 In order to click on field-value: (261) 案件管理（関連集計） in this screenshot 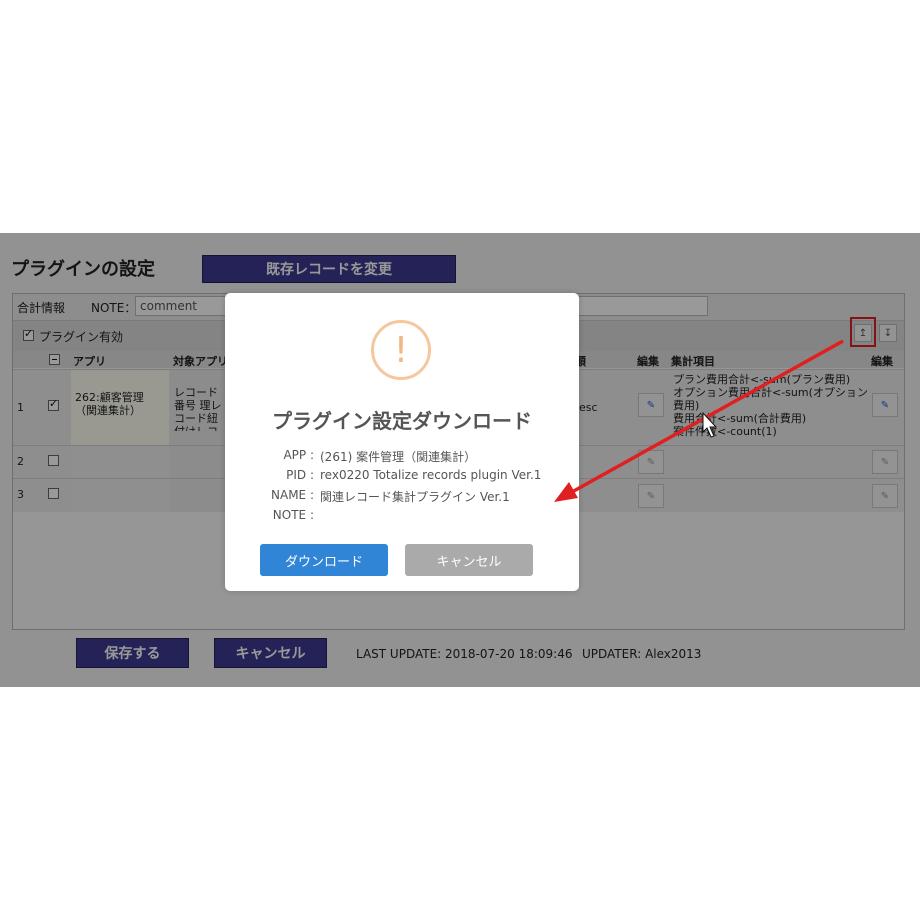, I will do `click(398, 457)`.